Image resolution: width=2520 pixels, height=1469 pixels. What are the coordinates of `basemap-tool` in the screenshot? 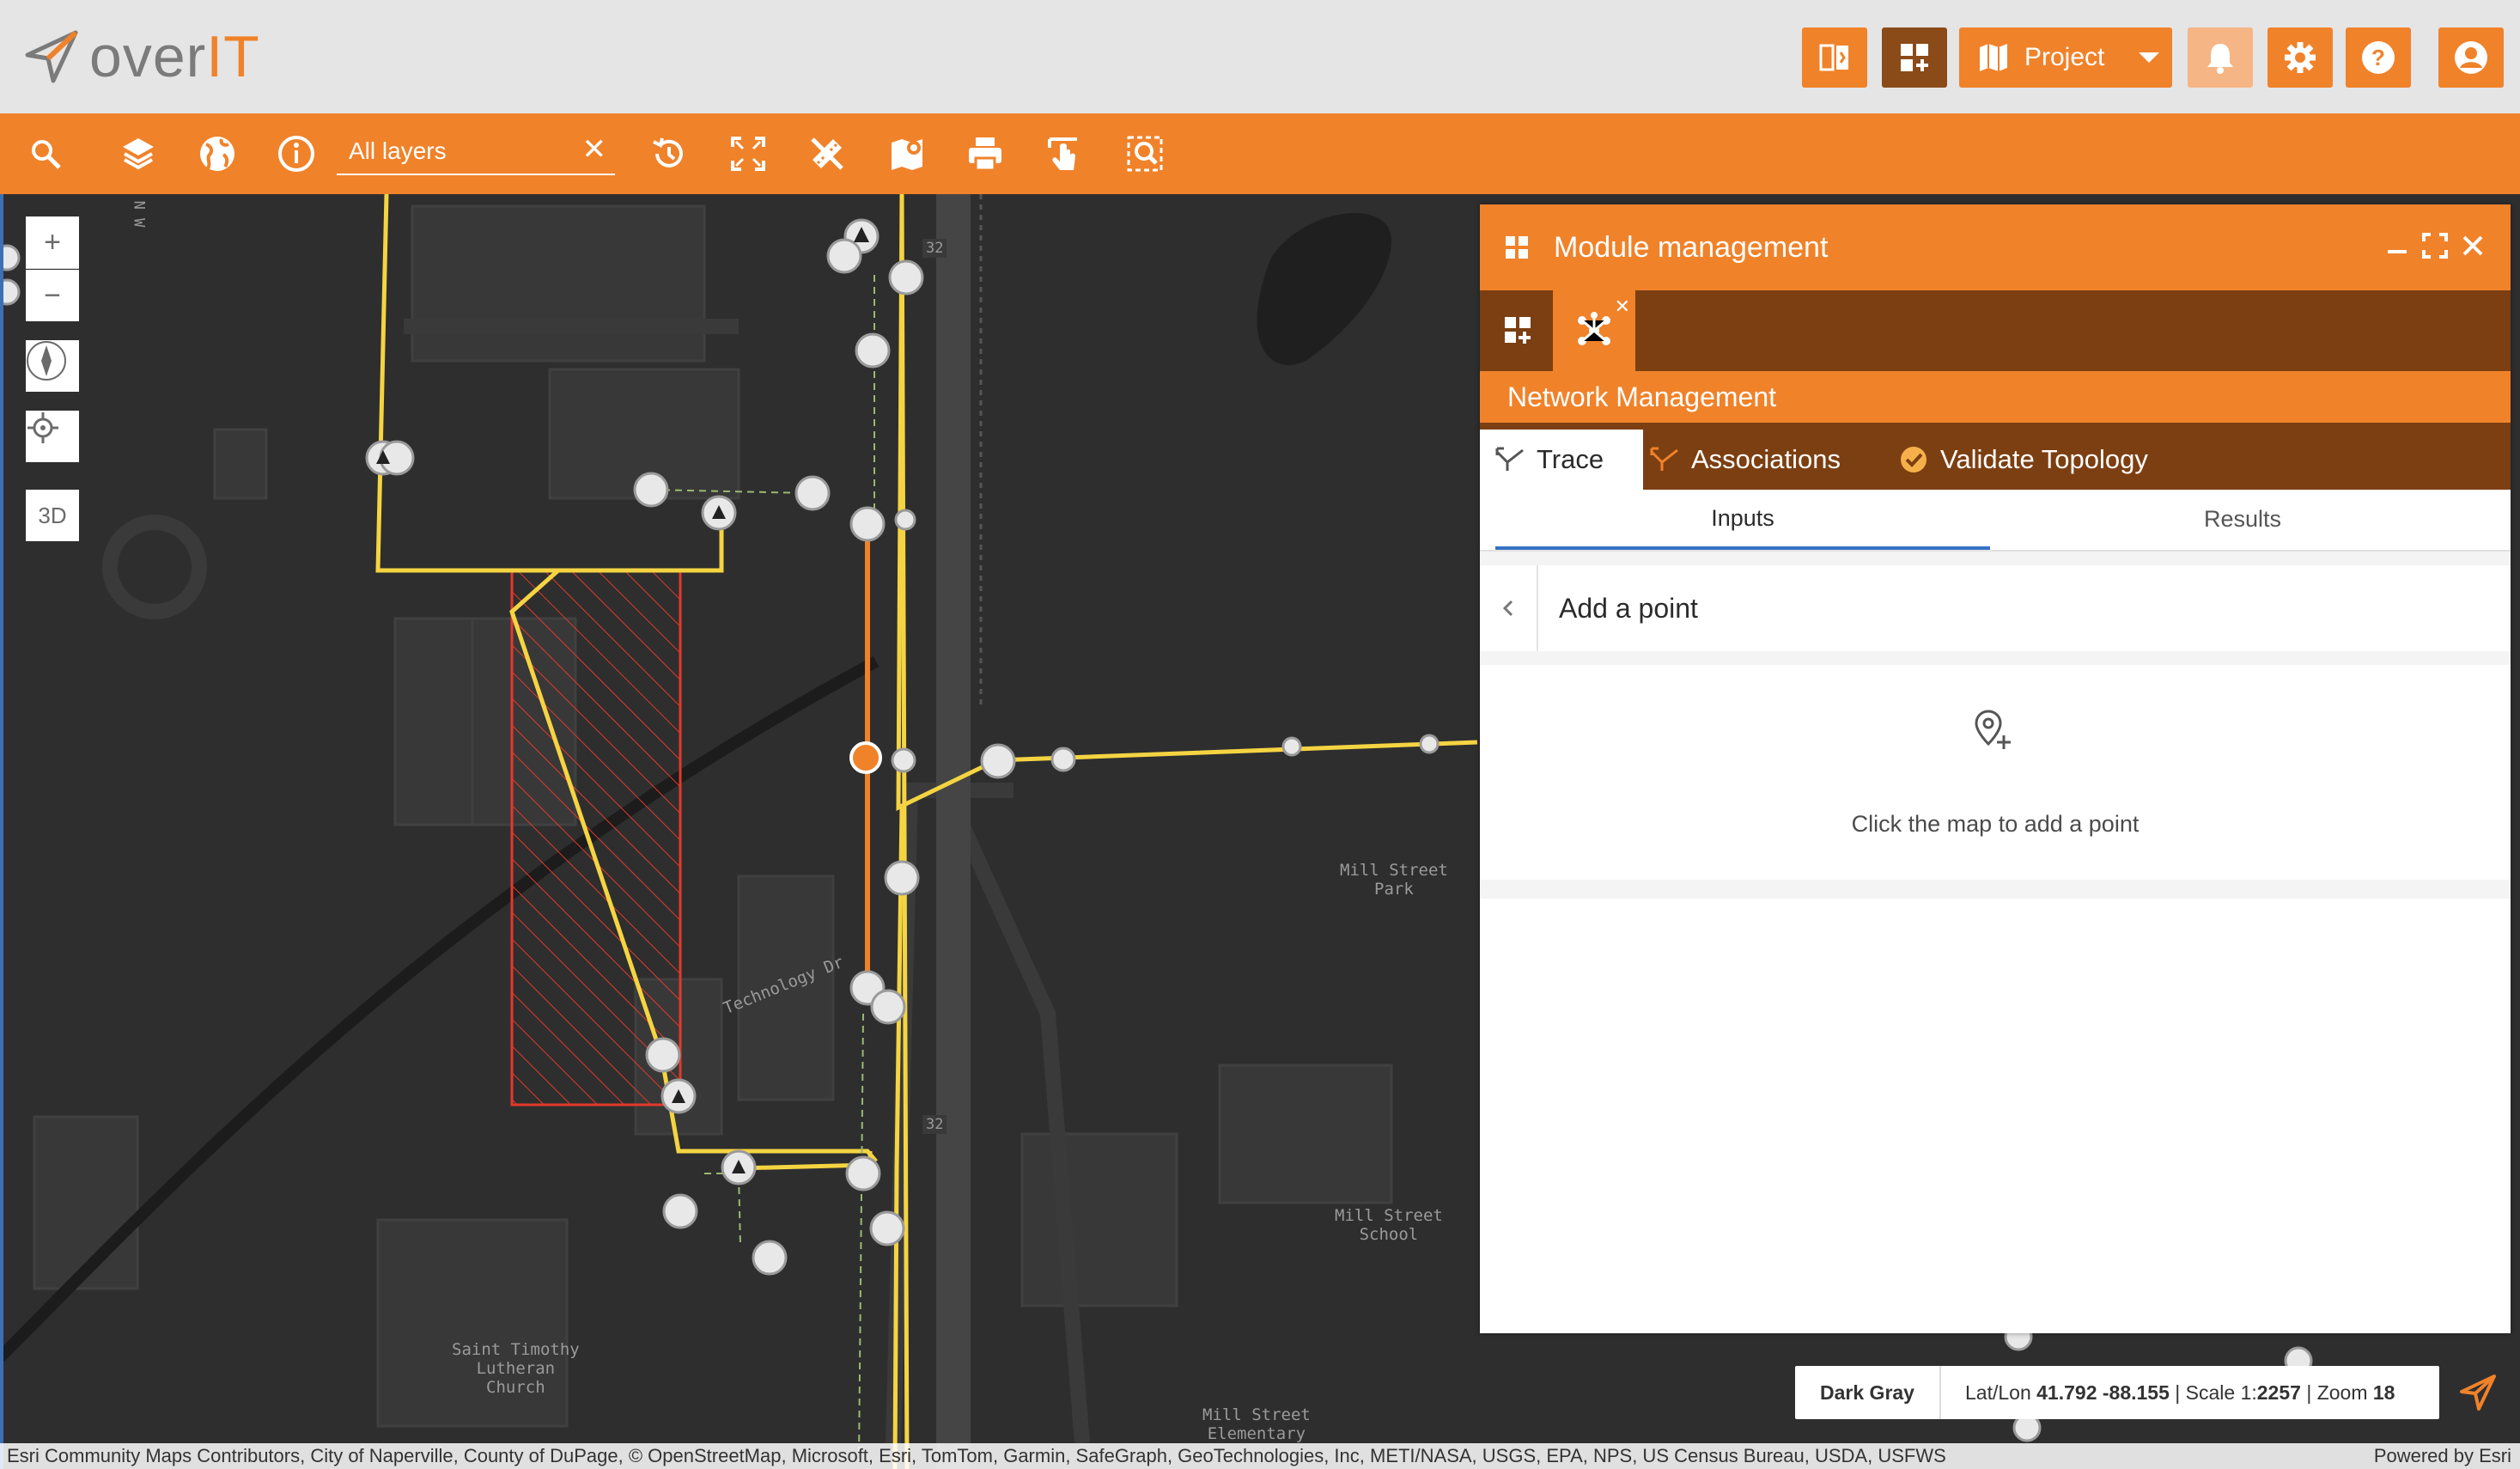 It's located at (217, 154).